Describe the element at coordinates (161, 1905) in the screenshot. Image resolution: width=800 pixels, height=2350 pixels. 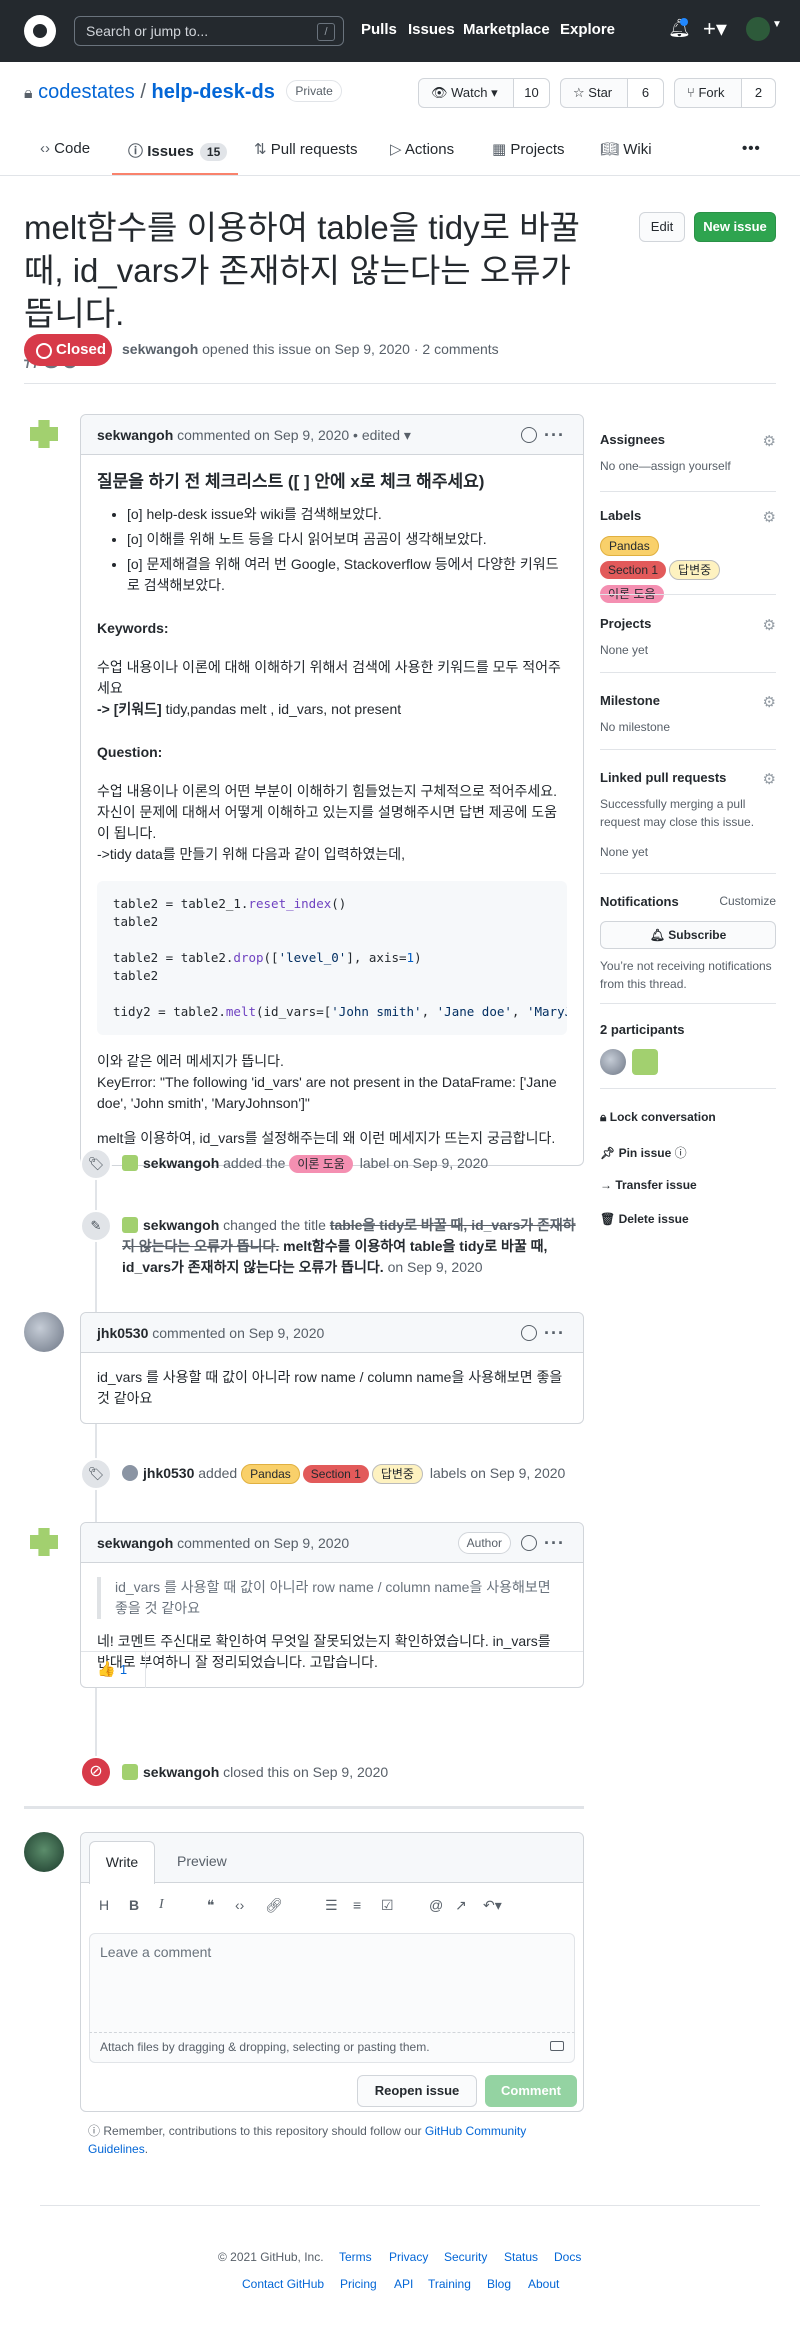
I see `italic-icon: I` at that location.